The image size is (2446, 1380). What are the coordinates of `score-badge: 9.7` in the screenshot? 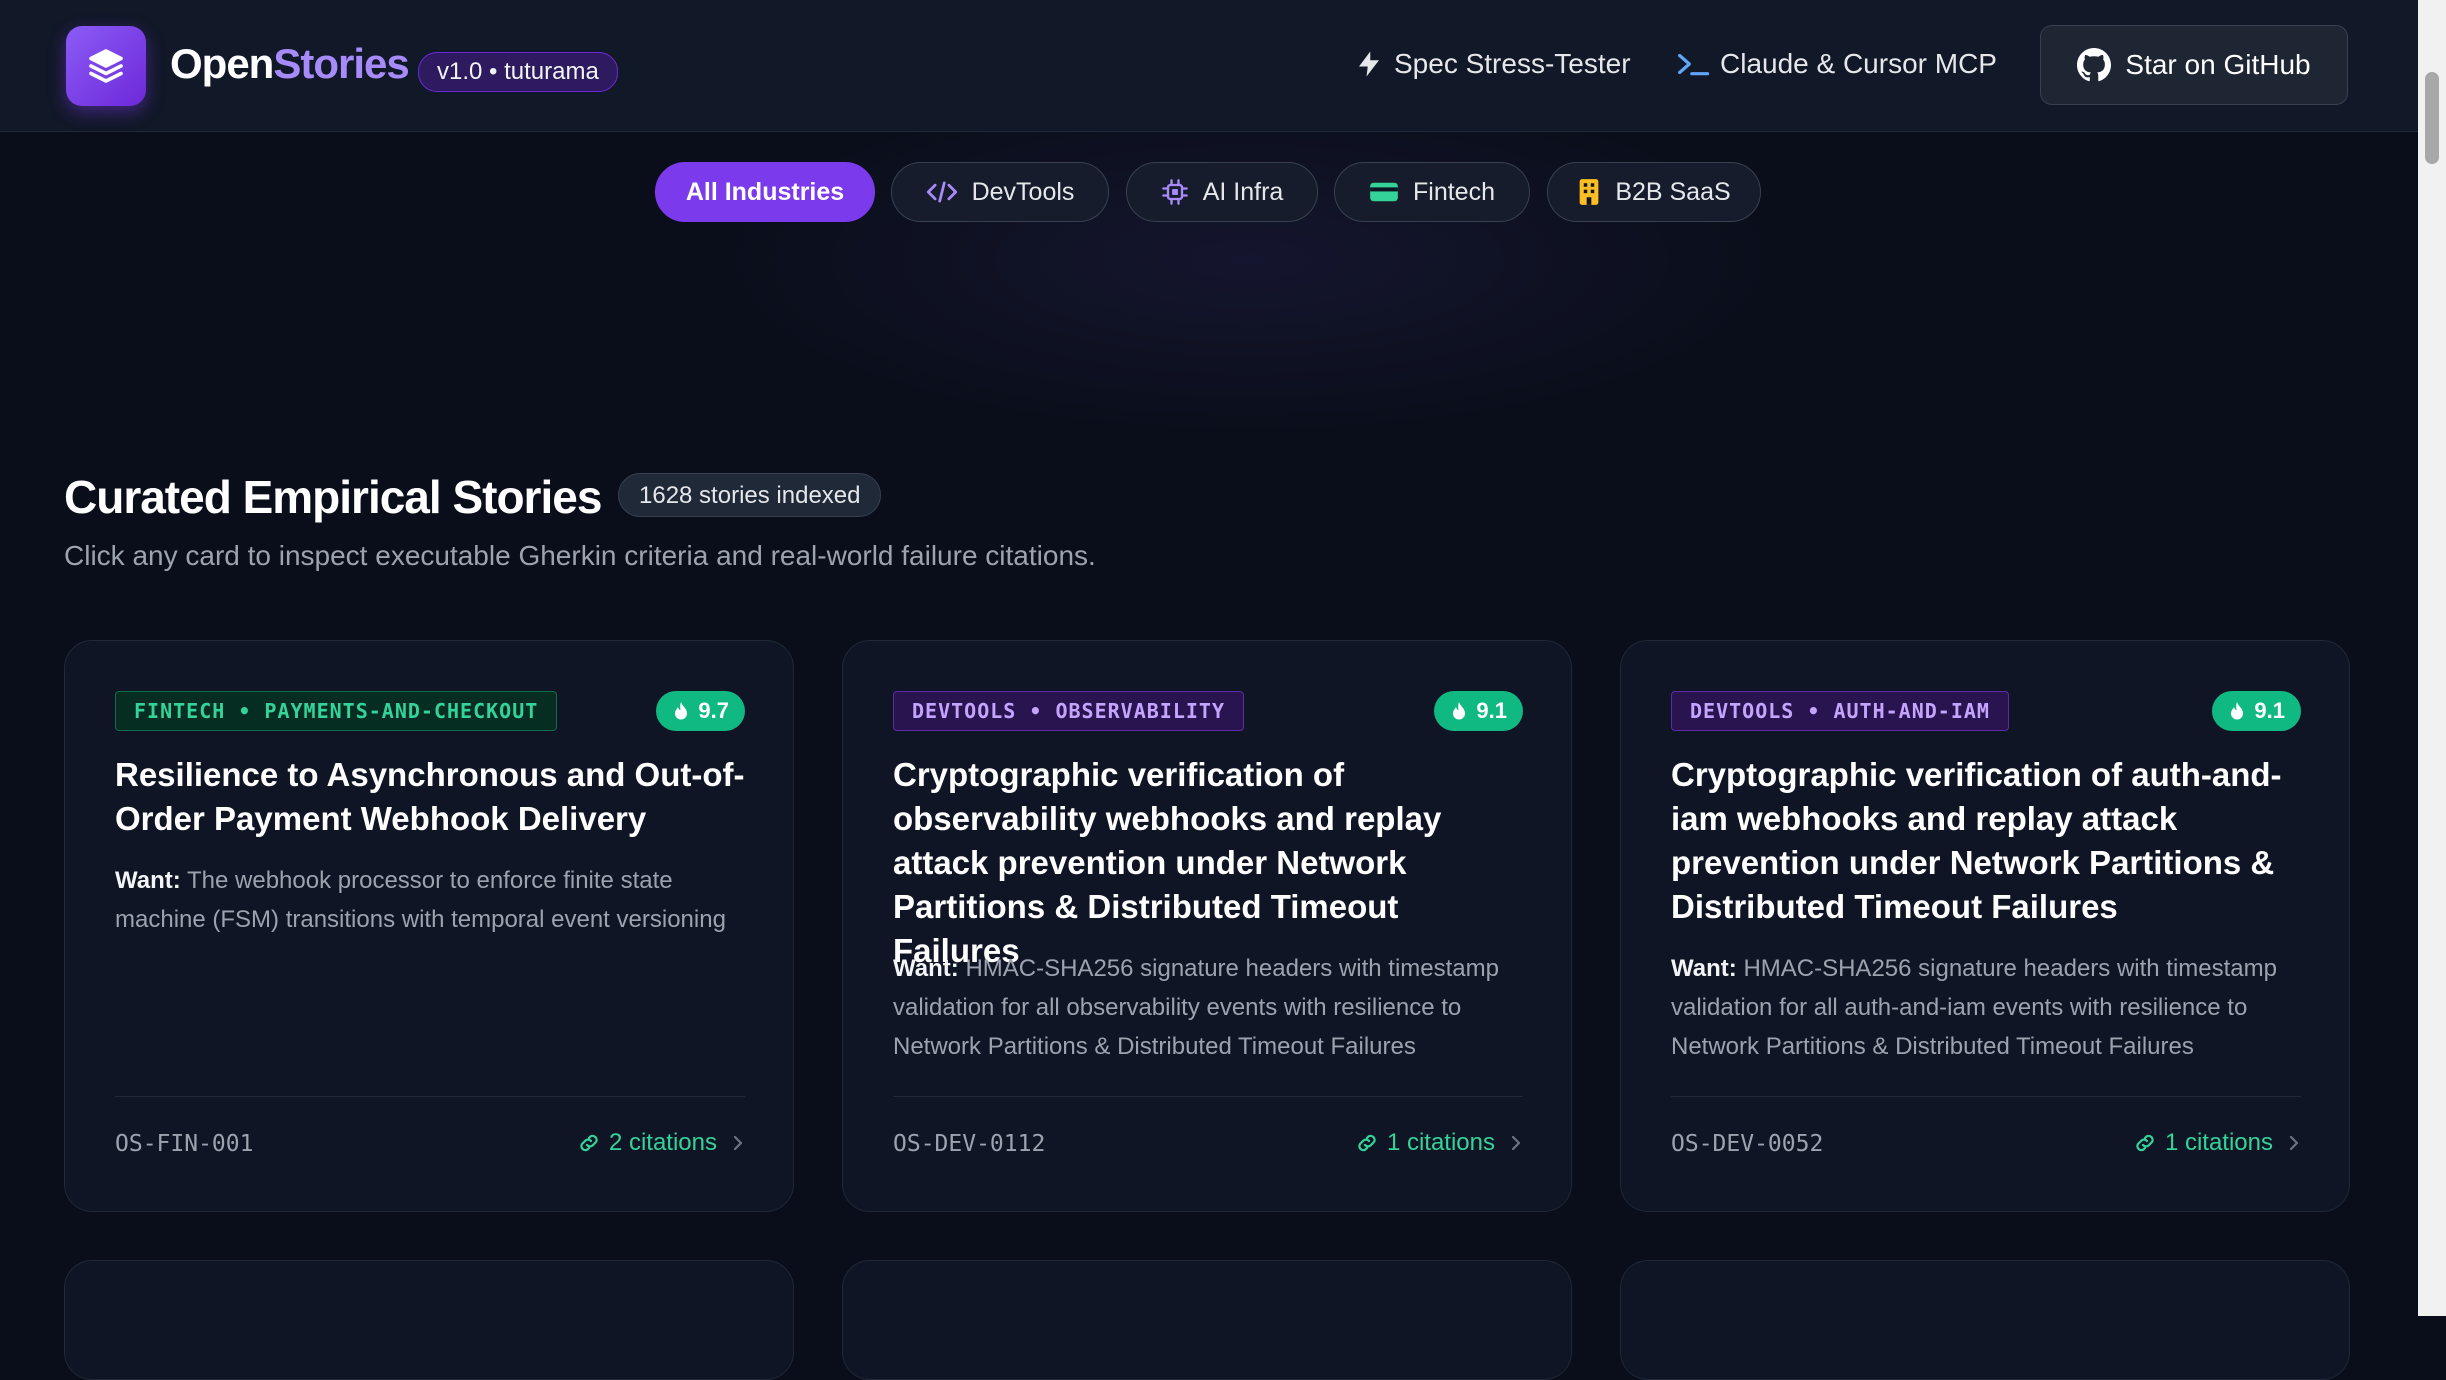 It's located at (700, 711).